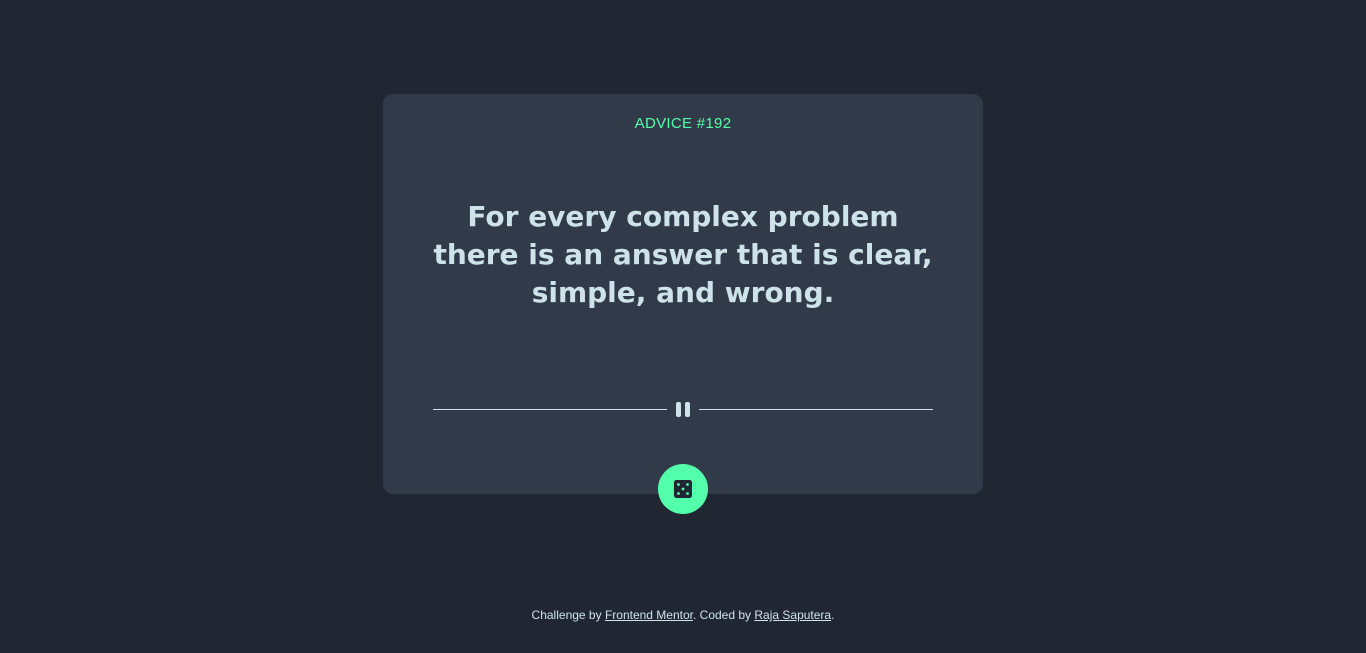  I want to click on new-advice-button, so click(683, 489).